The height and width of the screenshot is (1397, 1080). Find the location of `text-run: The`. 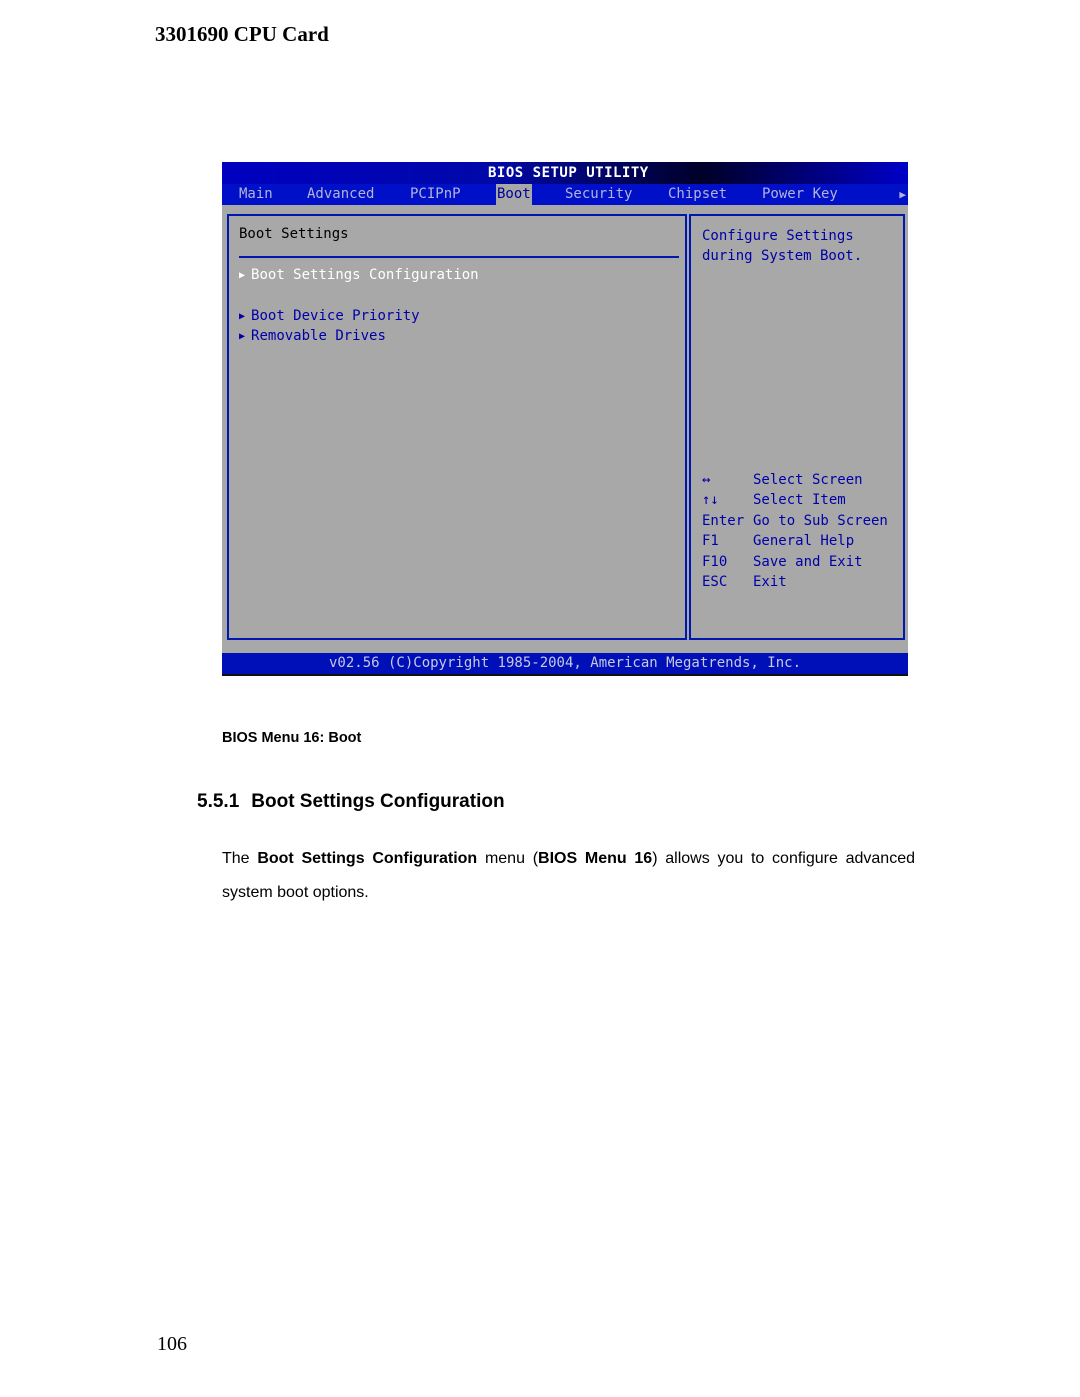

text-run: The is located at coordinates (240, 858).